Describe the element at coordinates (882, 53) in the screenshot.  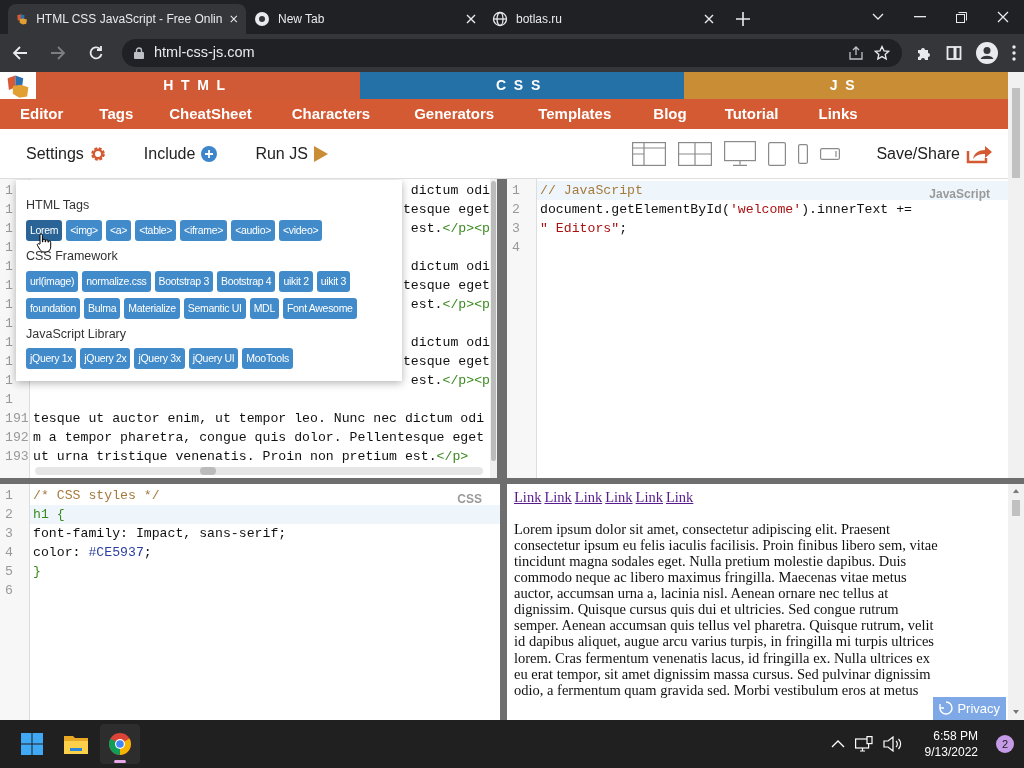
I see `star-icon` at that location.